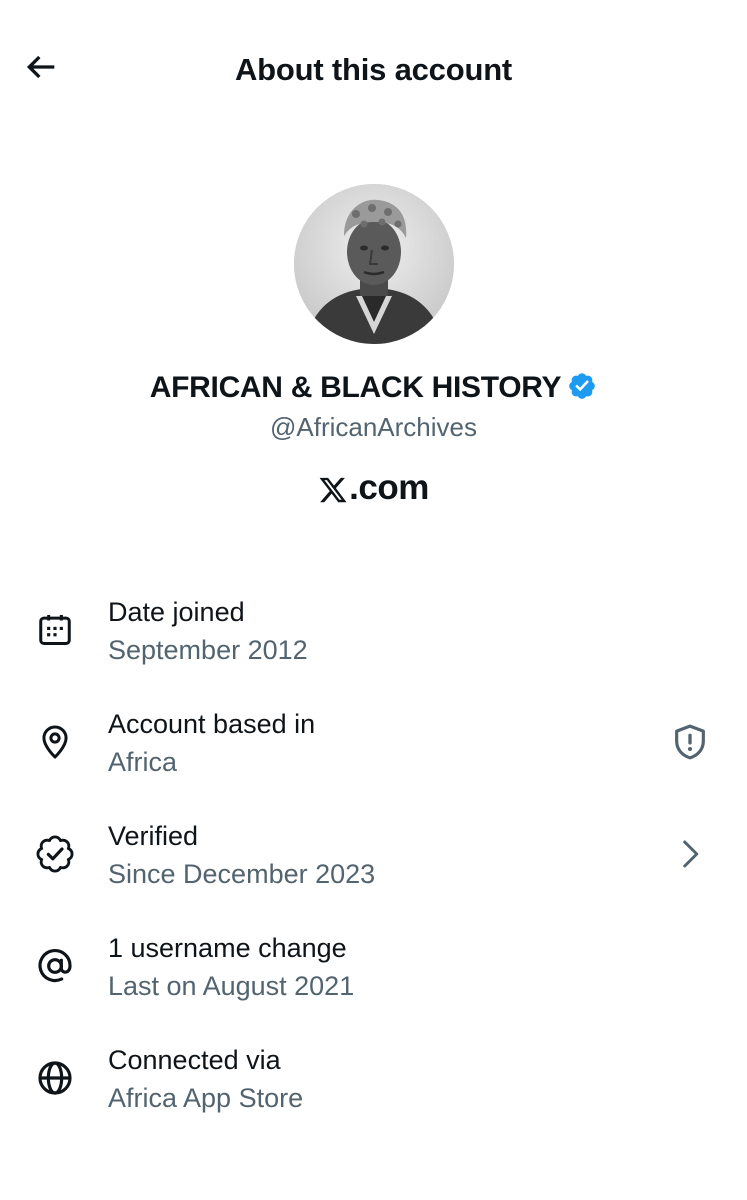 The width and height of the screenshot is (747, 1200). Describe the element at coordinates (227, 948) in the screenshot. I see `detail-label: 1 username change` at that location.